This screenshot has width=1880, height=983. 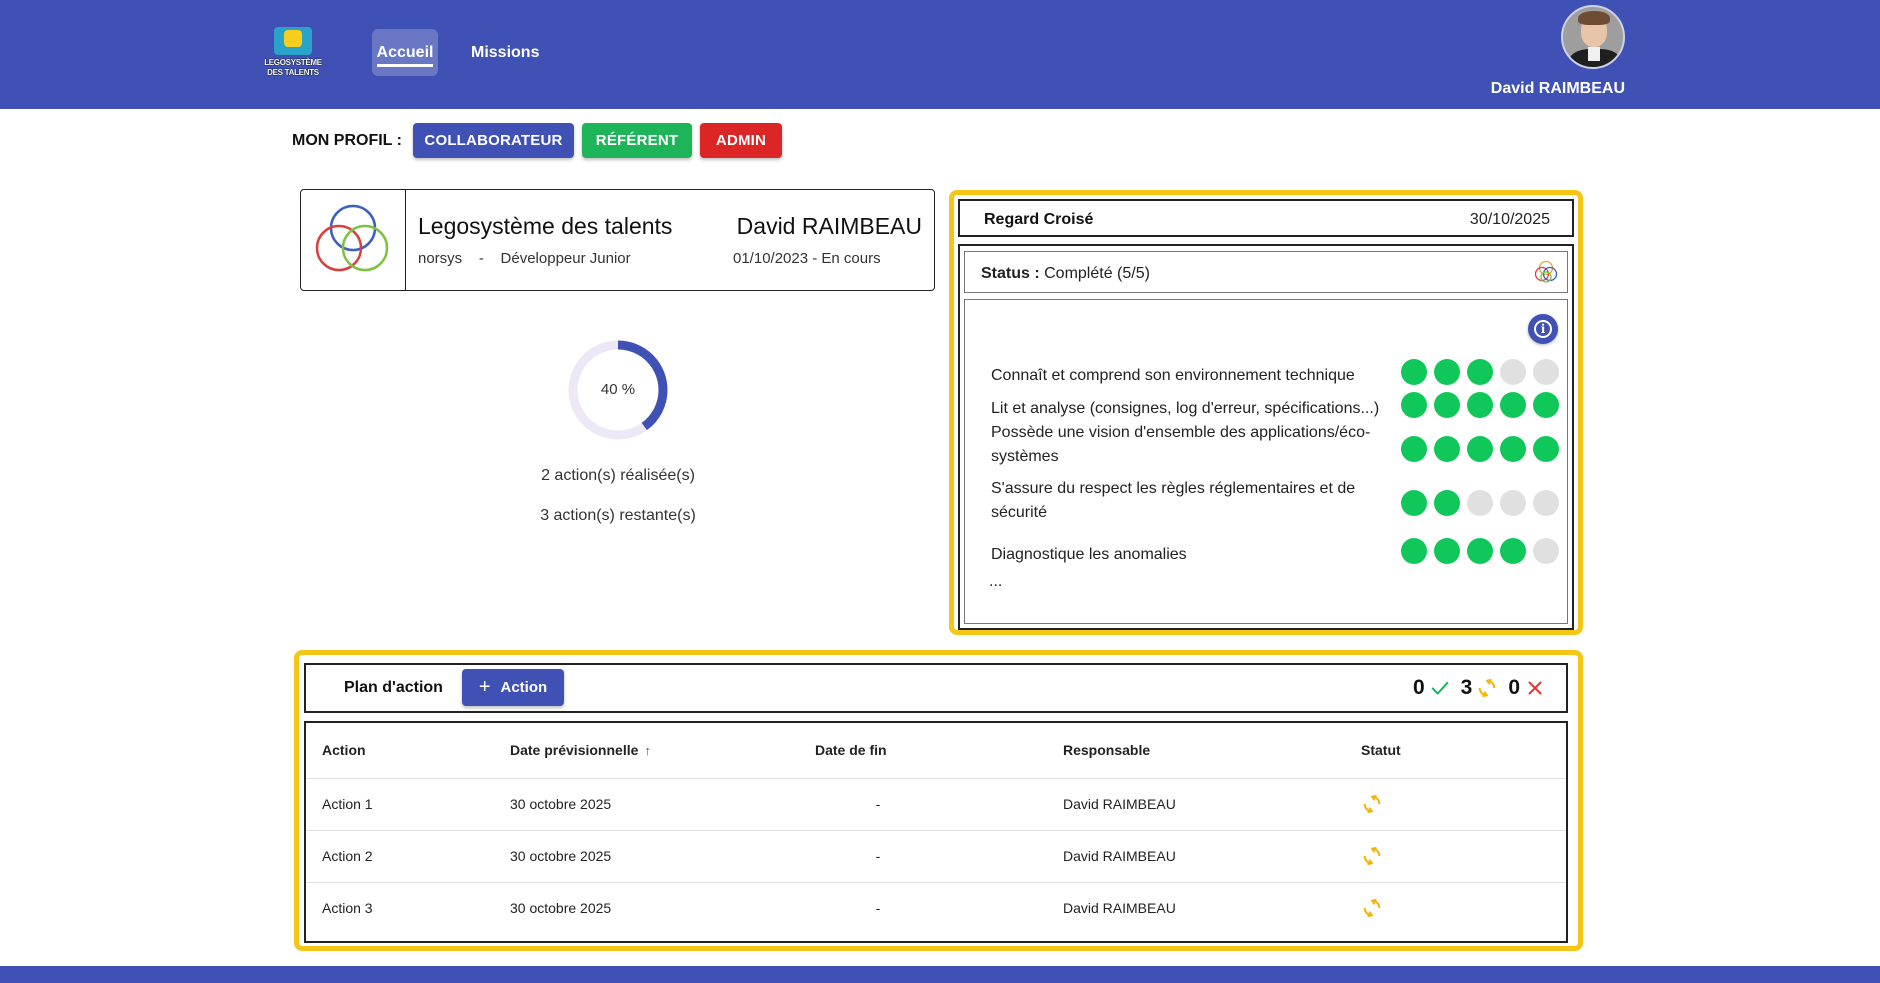 I want to click on logo-text-line1: LEGOSYSTÈME, so click(x=293, y=62).